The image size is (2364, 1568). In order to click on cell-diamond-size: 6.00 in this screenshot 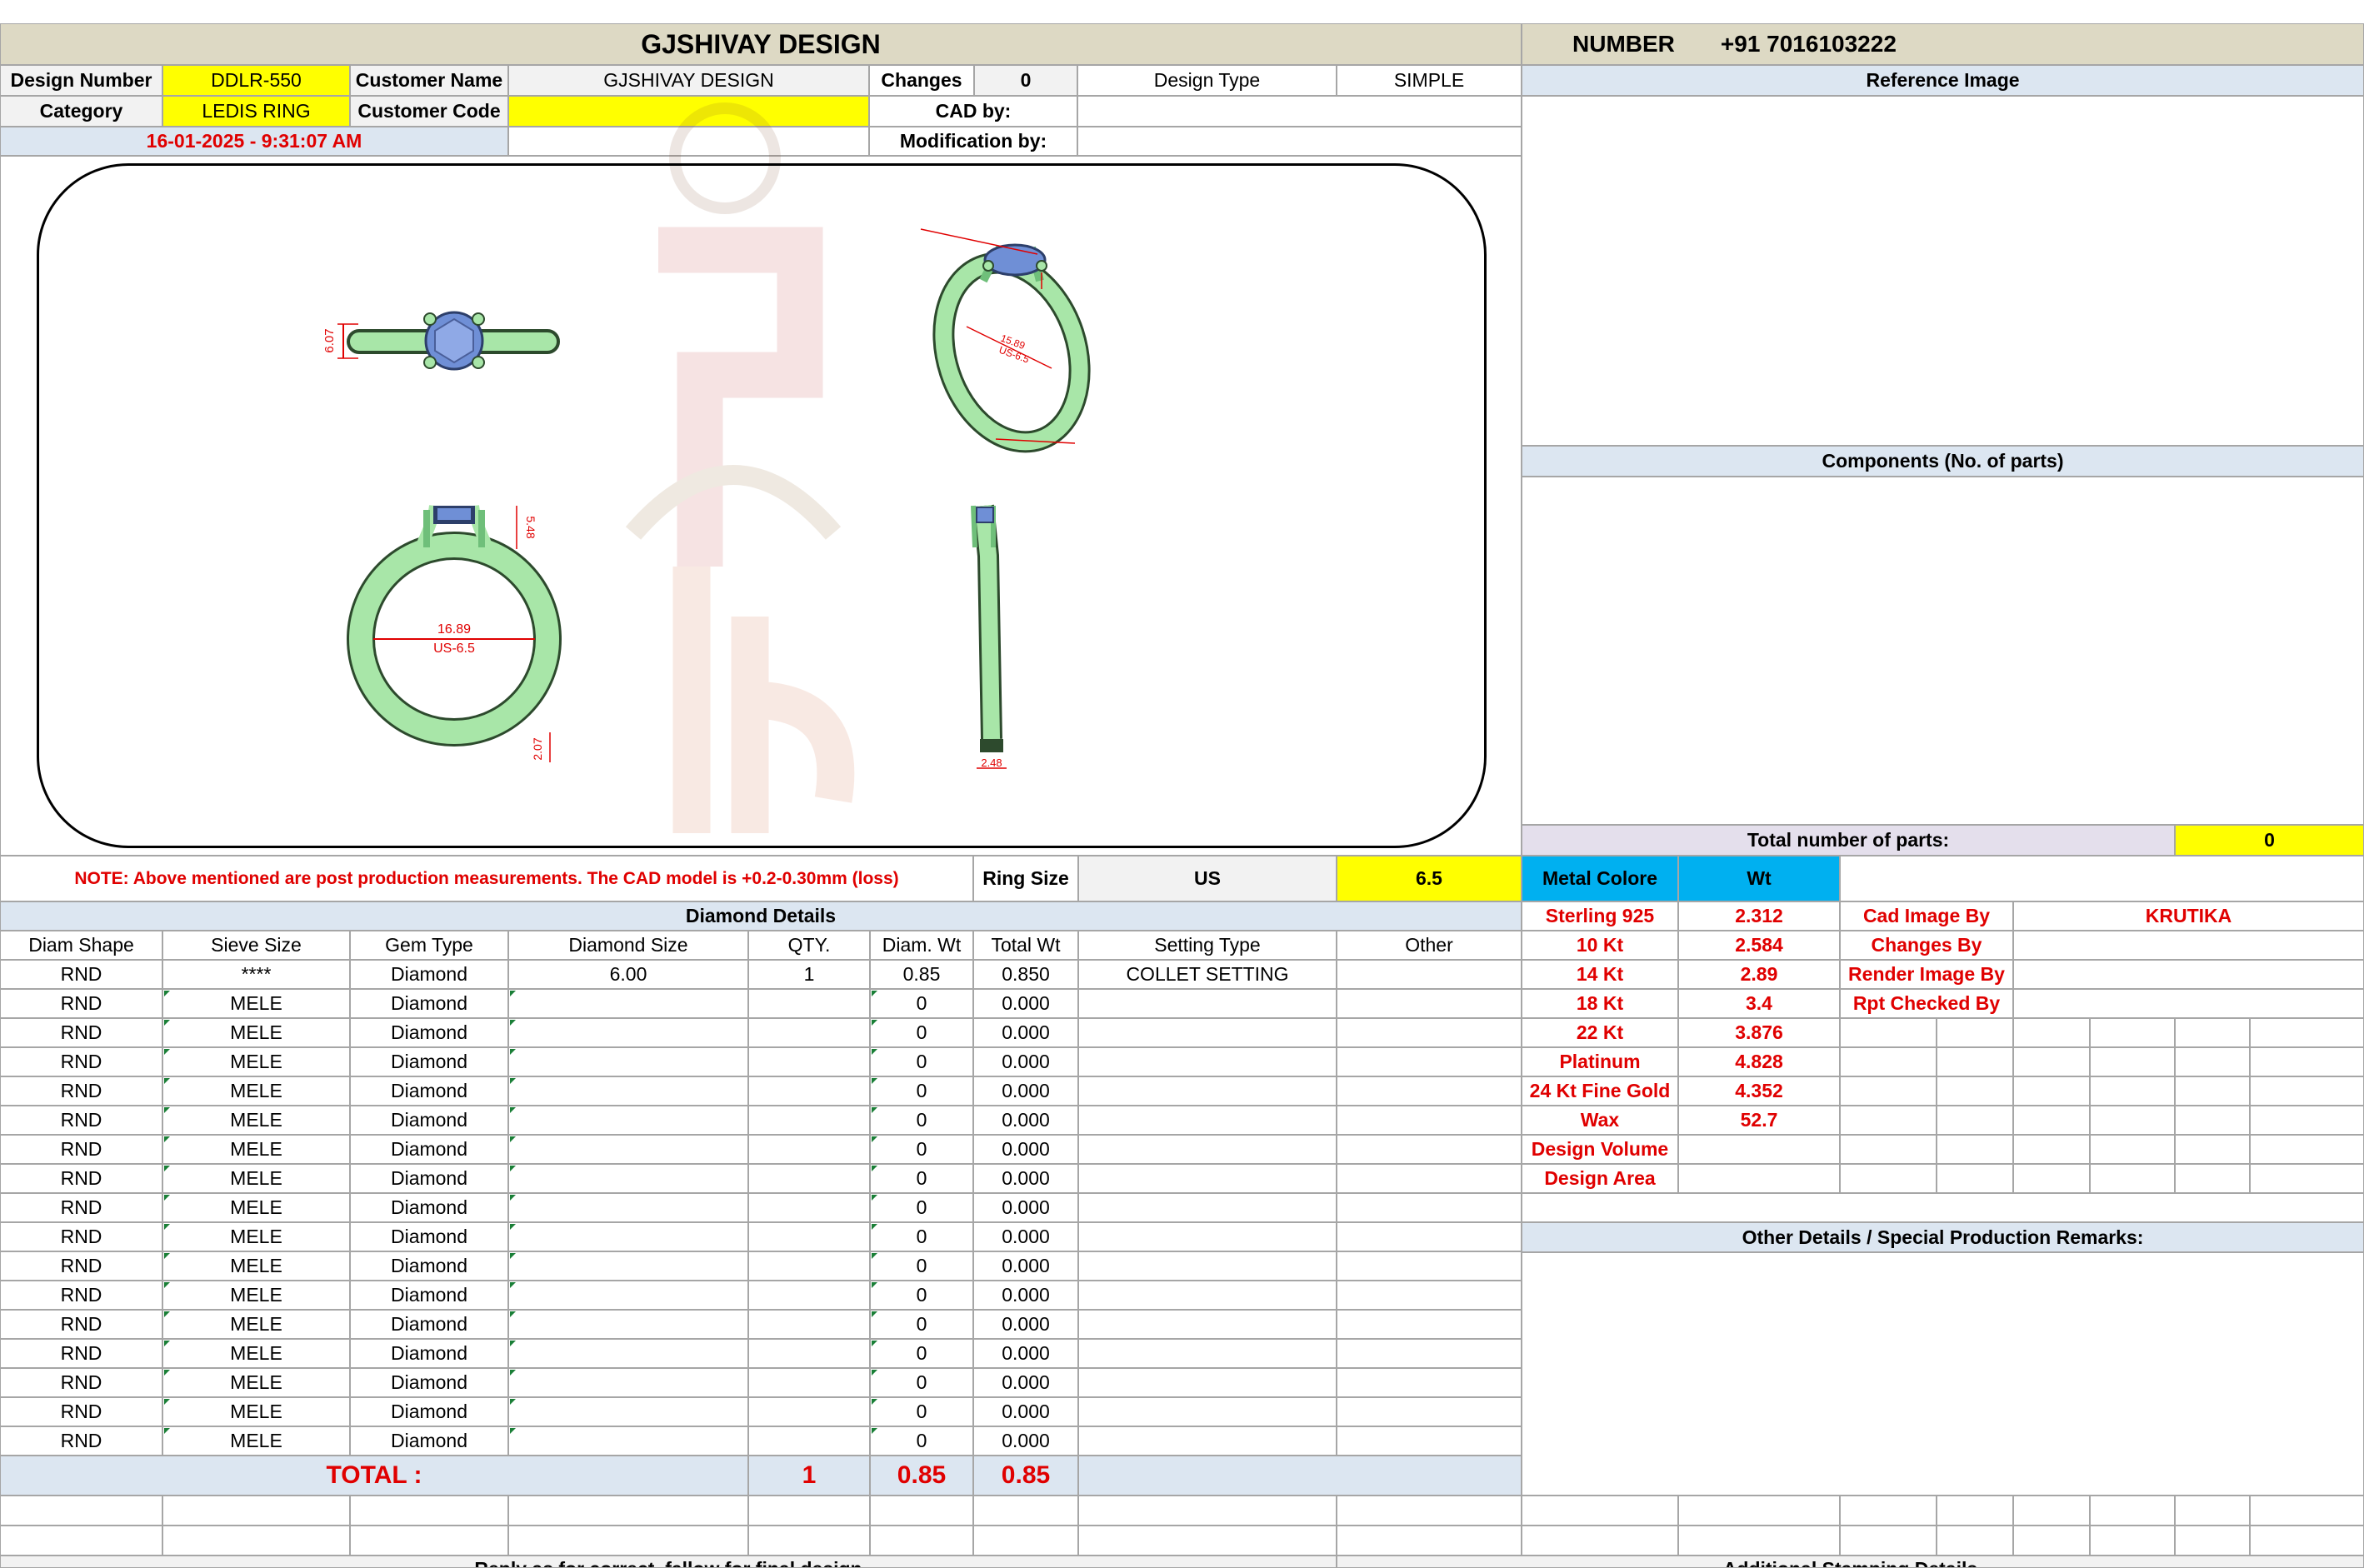, I will do `click(628, 974)`.